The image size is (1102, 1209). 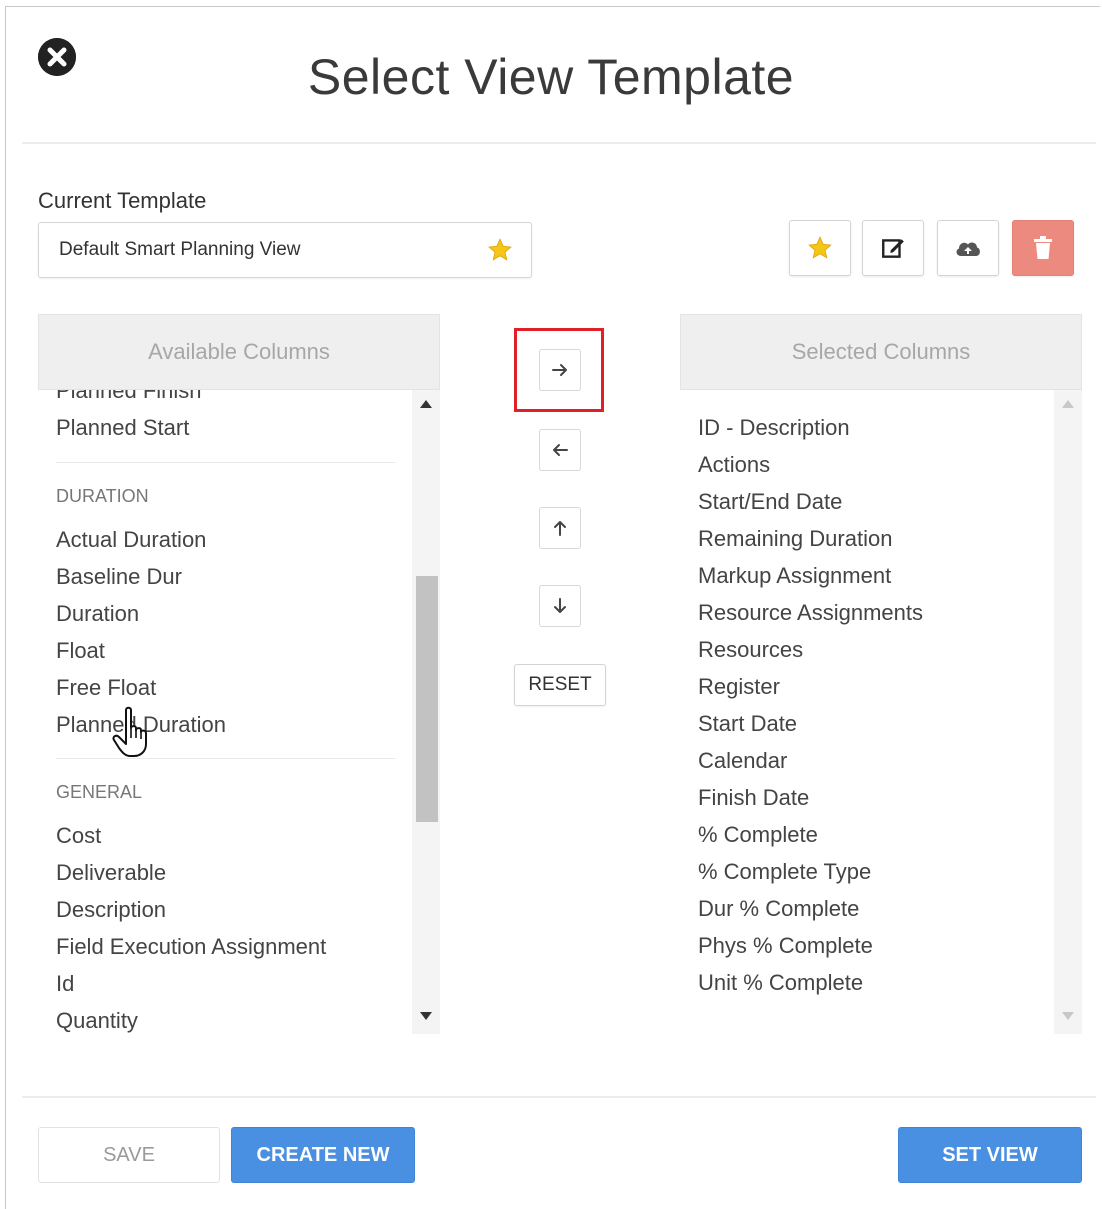 I want to click on edit-icon, so click(x=893, y=248).